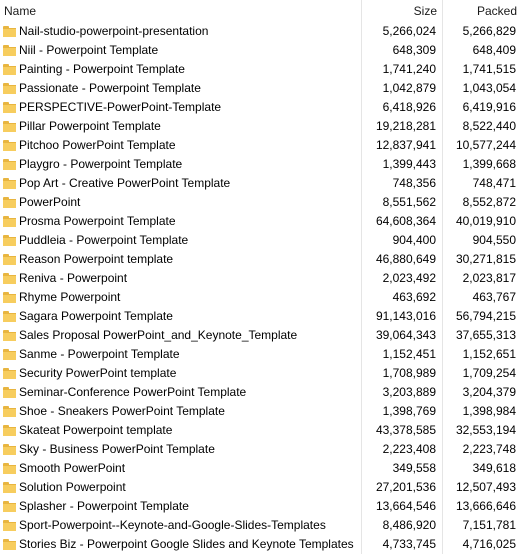  Describe the element at coordinates (409, 278) in the screenshot. I see `file-size: 2,023,492` at that location.